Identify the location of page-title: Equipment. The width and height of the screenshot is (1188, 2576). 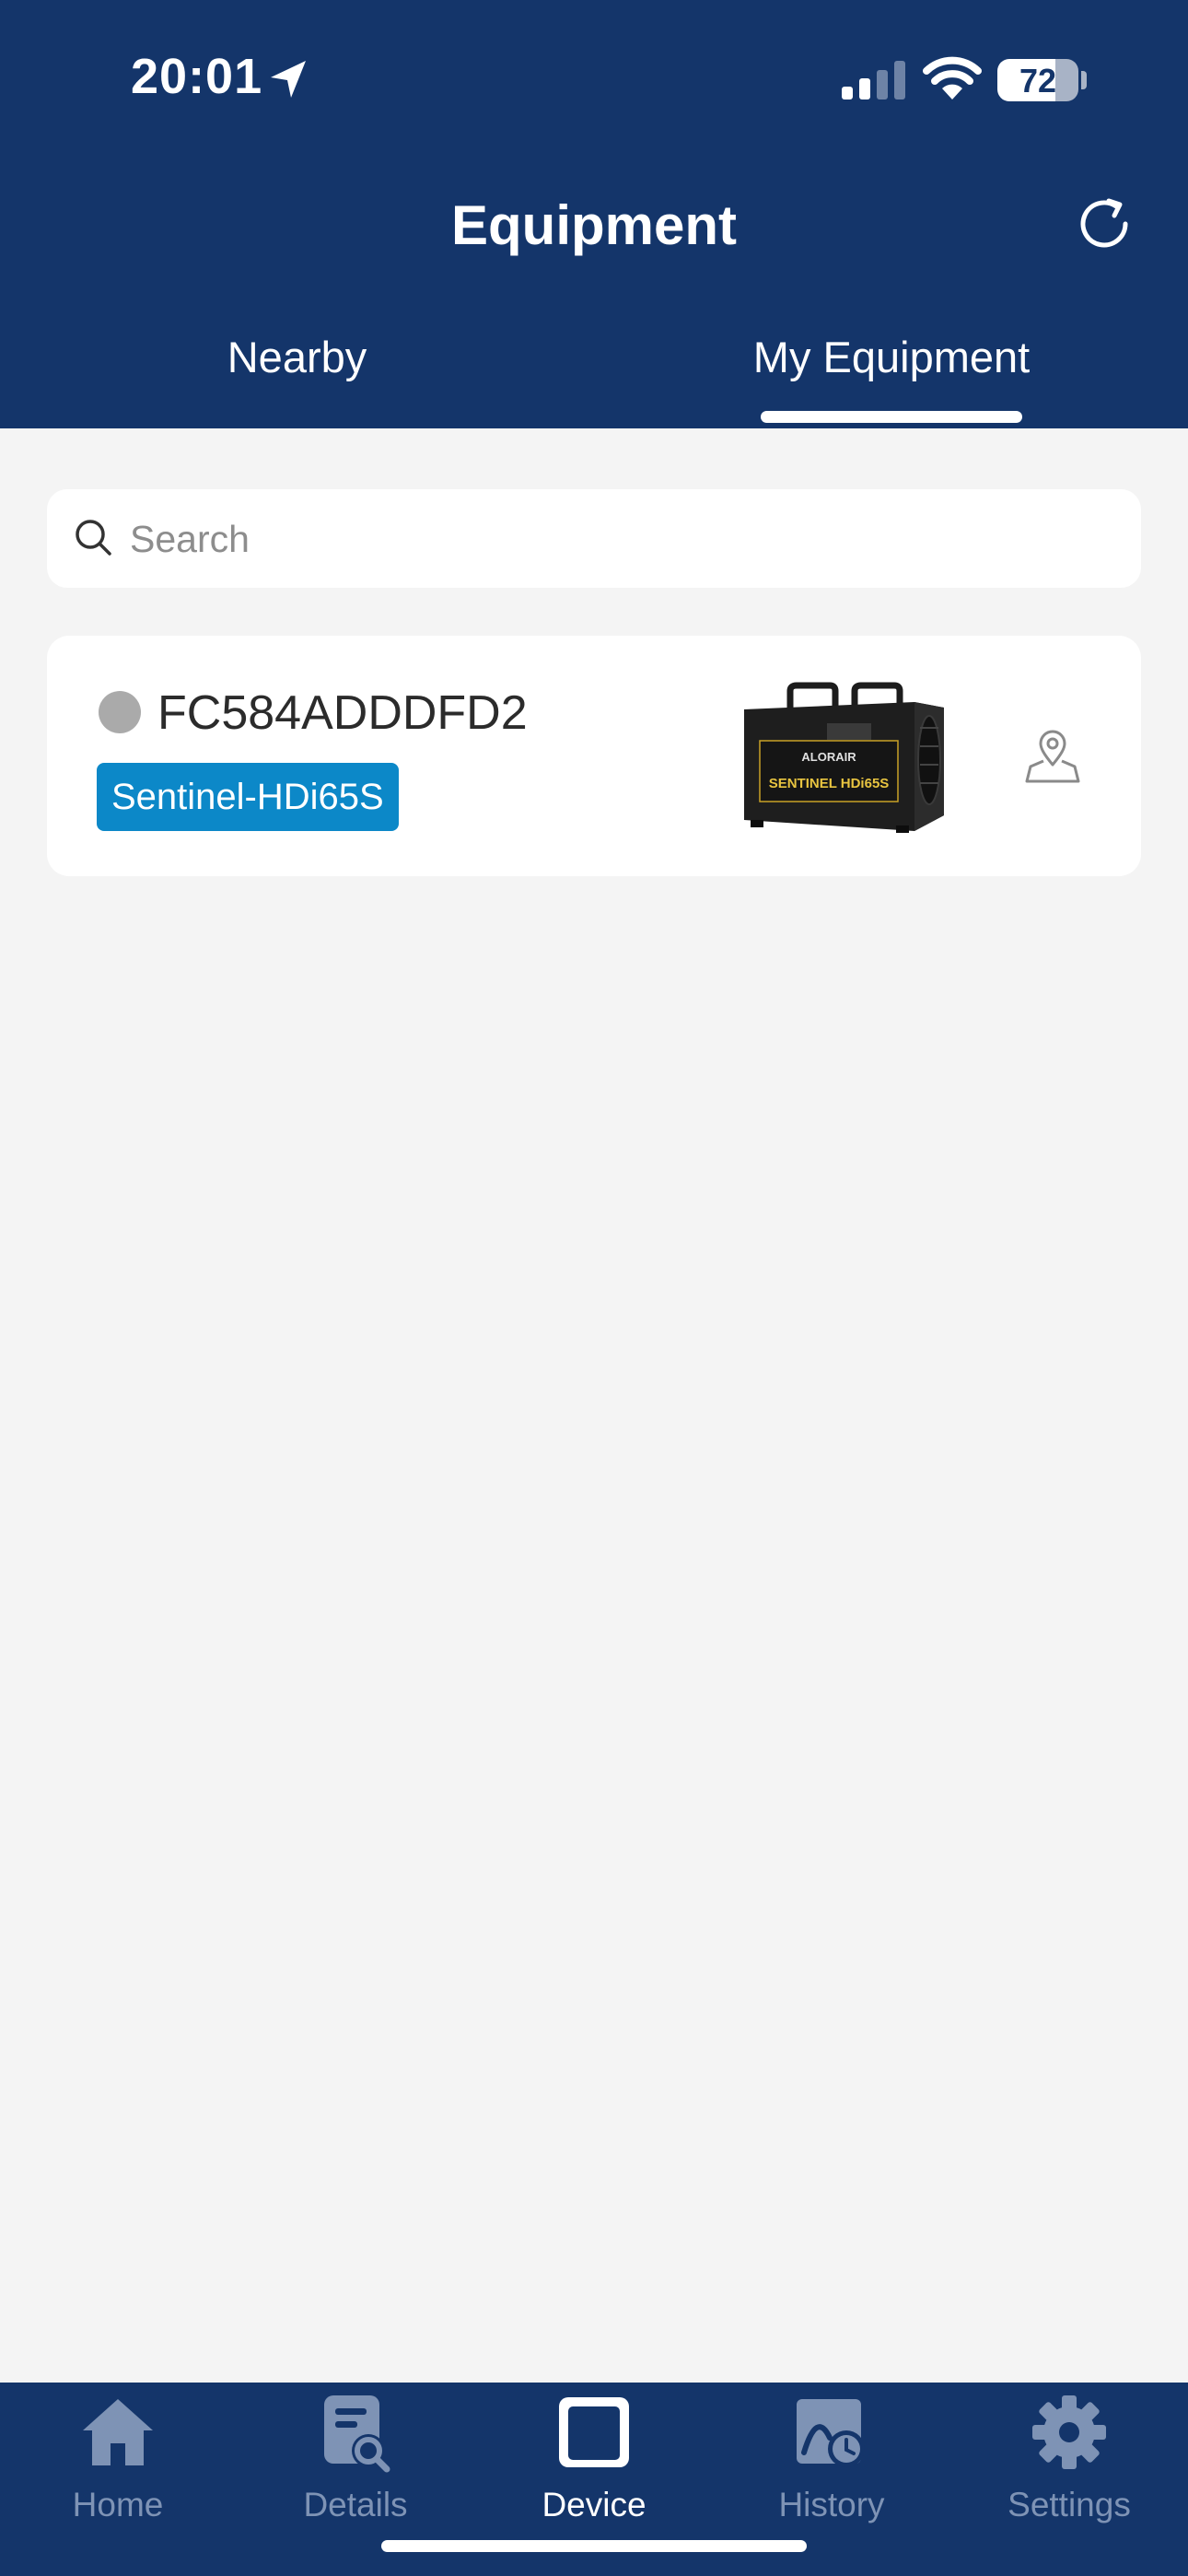
(594, 225).